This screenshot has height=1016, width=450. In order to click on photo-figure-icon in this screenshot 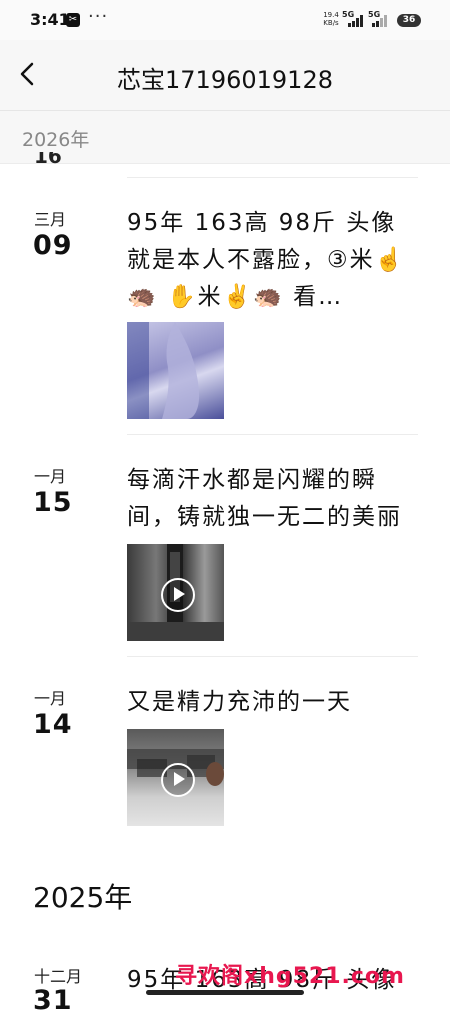, I will do `click(163, 370)`.